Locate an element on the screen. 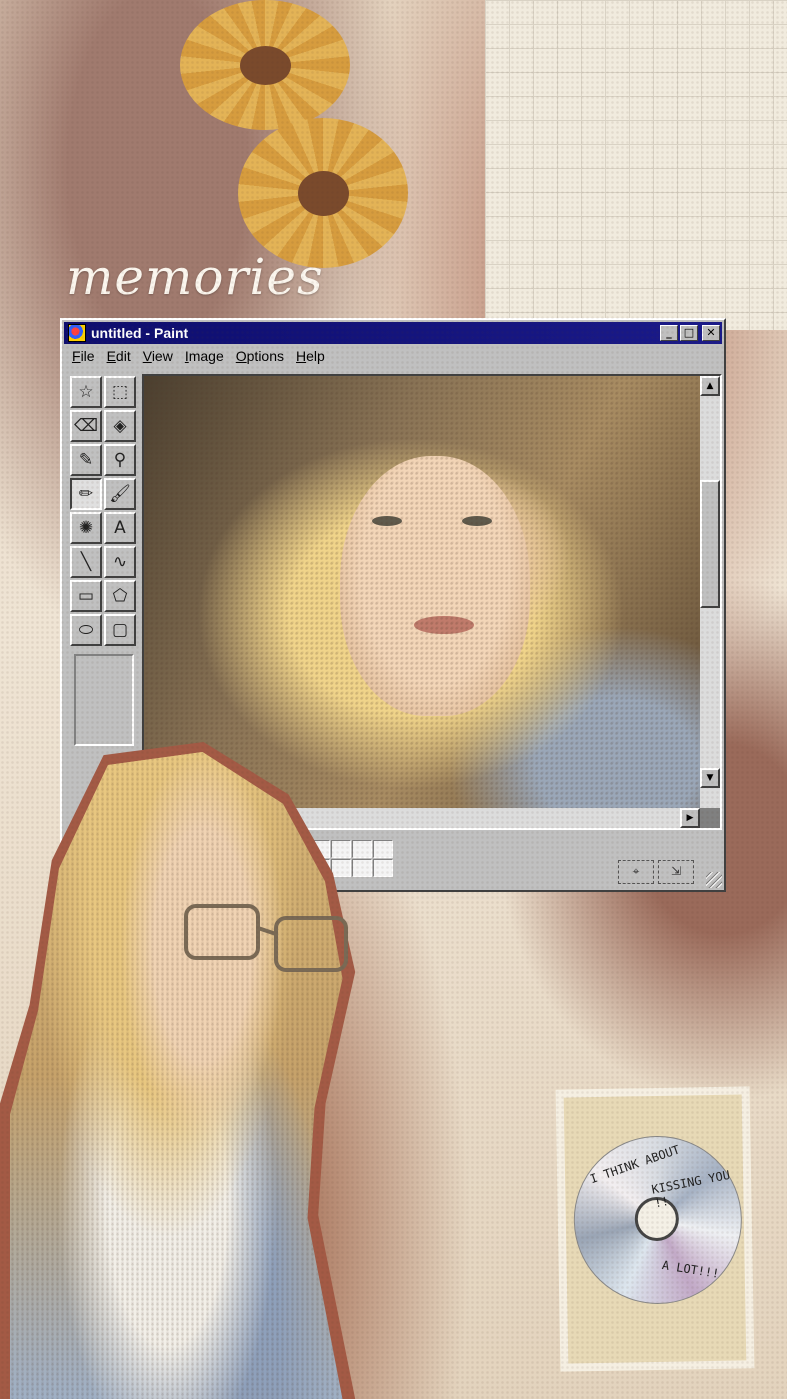  menu-help: Help is located at coordinates (310, 358).